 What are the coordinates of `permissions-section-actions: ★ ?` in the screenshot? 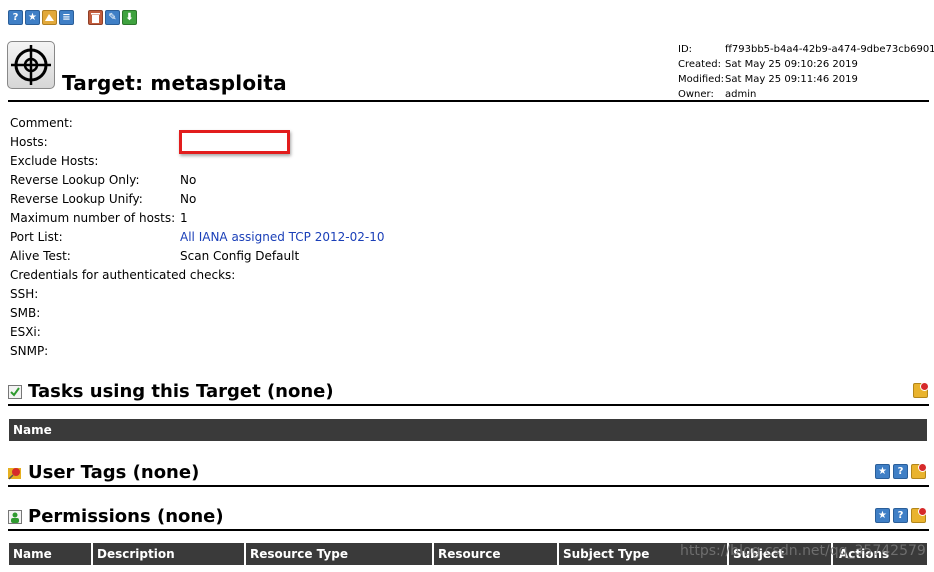 It's located at (901, 515).